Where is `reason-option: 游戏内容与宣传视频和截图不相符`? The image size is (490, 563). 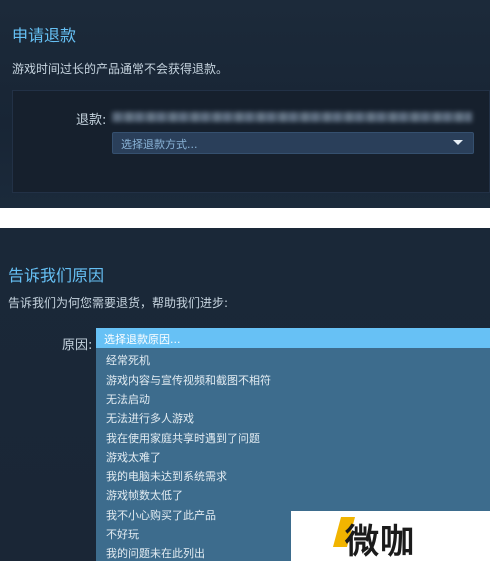
reason-option: 游戏内容与宣传视频和截图不相符 is located at coordinates (188, 380).